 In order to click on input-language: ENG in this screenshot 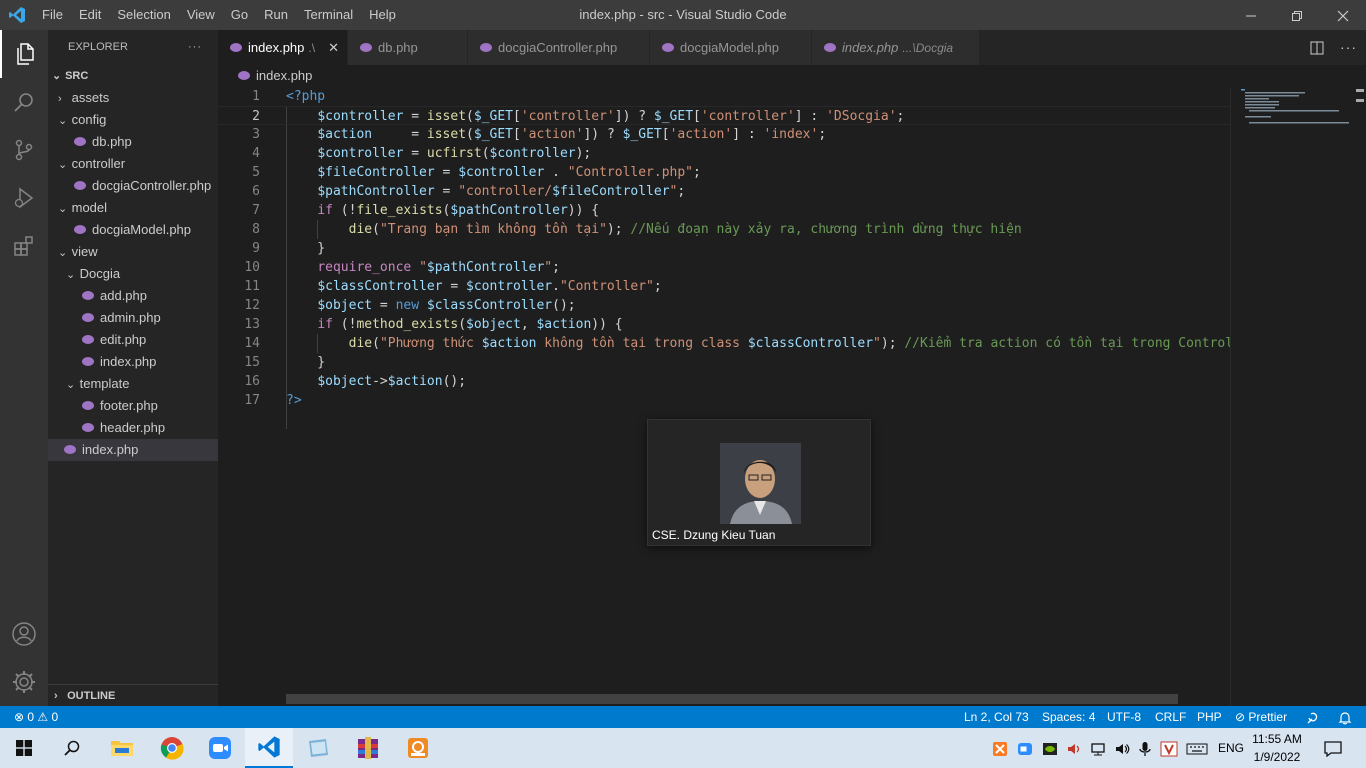, I will do `click(1231, 748)`.